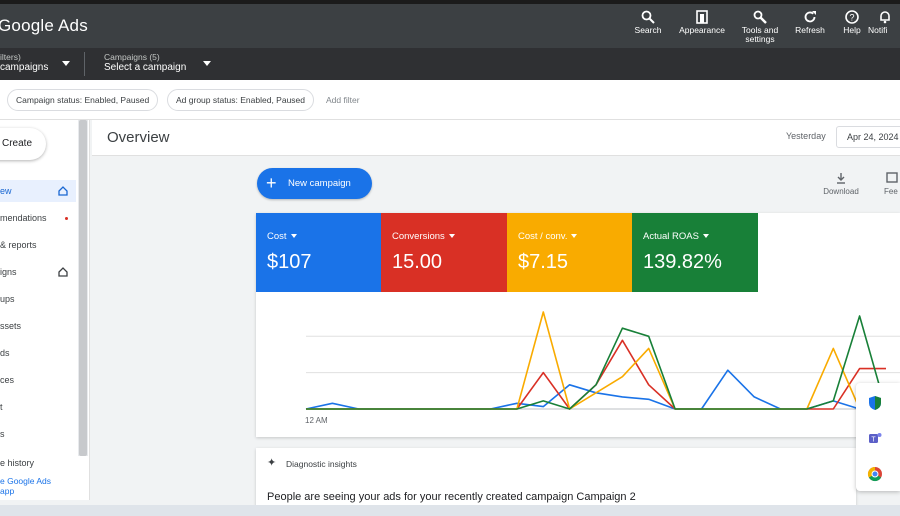  Describe the element at coordinates (44, 26) in the screenshot. I see `app-title: Google Ads` at that location.